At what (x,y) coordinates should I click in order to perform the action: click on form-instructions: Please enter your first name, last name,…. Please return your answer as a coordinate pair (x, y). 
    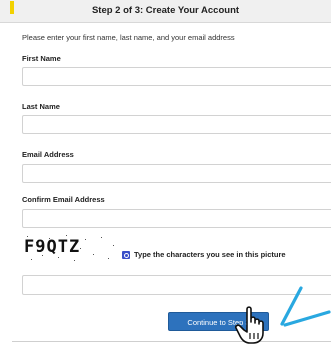
    Looking at the image, I should click on (128, 37).